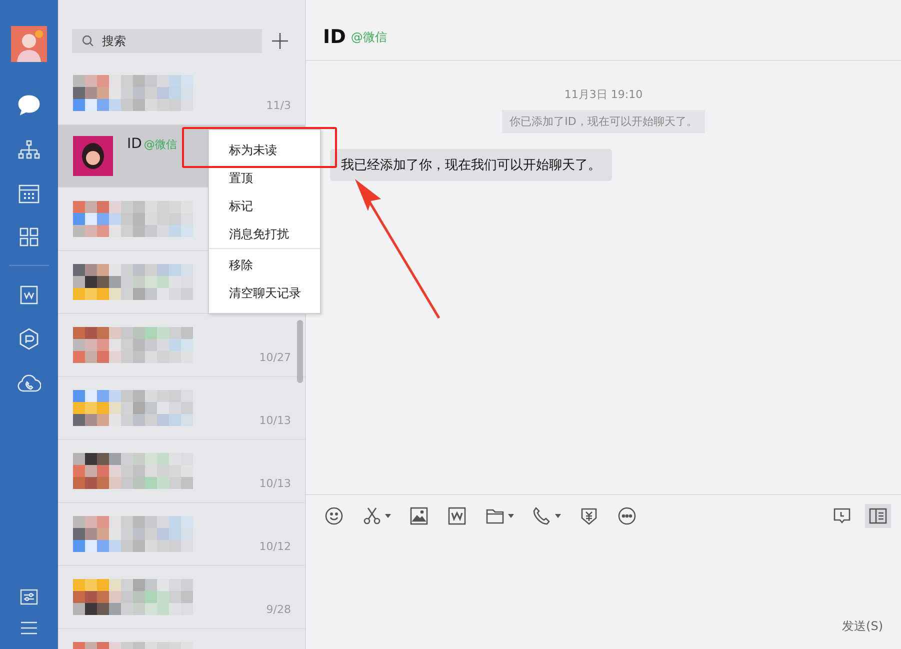 The height and width of the screenshot is (649, 901). Describe the element at coordinates (878, 516) in the screenshot. I see `side-panel-icon` at that location.